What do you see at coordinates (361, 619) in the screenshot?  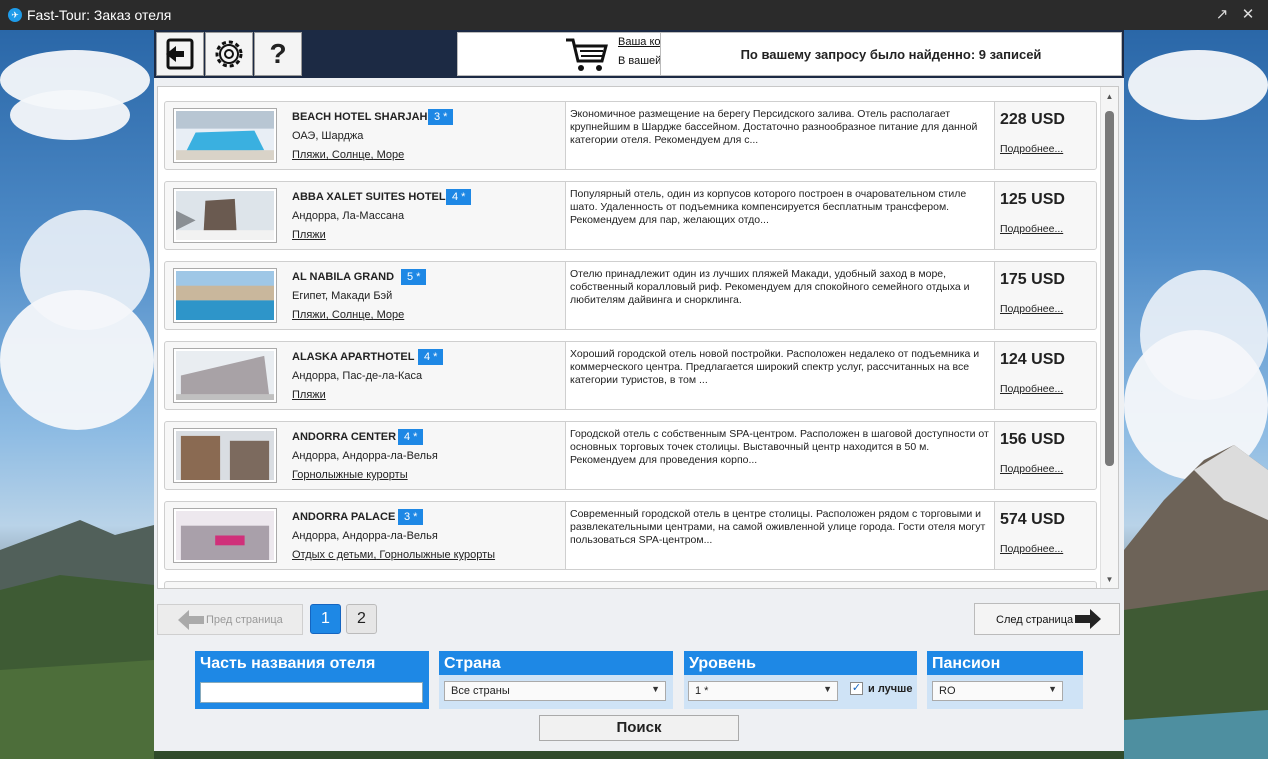 I see `page-2-button: 2` at bounding box center [361, 619].